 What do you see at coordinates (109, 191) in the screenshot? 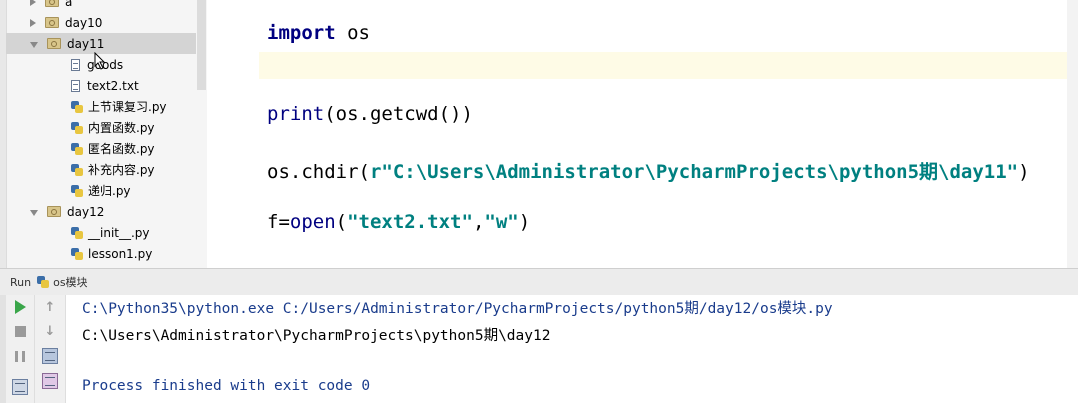
I see `tree-item-label: 递归.py` at bounding box center [109, 191].